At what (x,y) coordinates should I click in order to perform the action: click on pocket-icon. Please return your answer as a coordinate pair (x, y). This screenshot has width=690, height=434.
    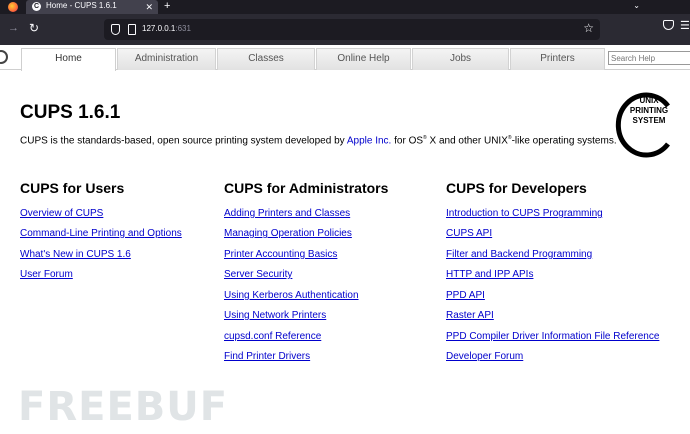
    Looking at the image, I should click on (668, 25).